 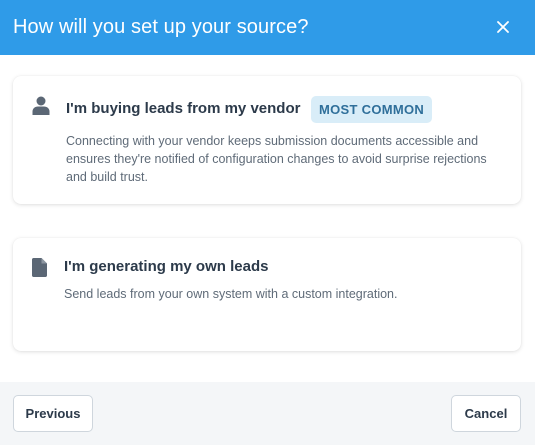 I want to click on option-title: I'm buying leads from my vendor, so click(x=183, y=108).